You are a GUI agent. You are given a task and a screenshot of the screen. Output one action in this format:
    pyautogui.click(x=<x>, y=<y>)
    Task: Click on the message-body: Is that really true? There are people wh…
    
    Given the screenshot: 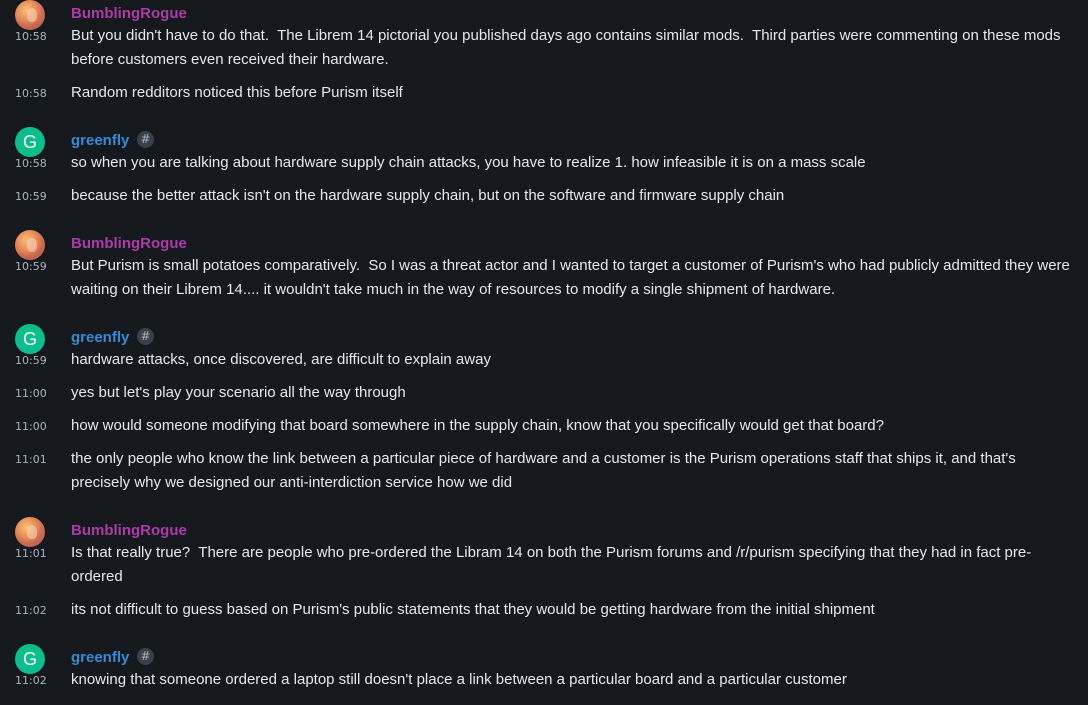 What is the action you would take?
    pyautogui.click(x=551, y=564)
    